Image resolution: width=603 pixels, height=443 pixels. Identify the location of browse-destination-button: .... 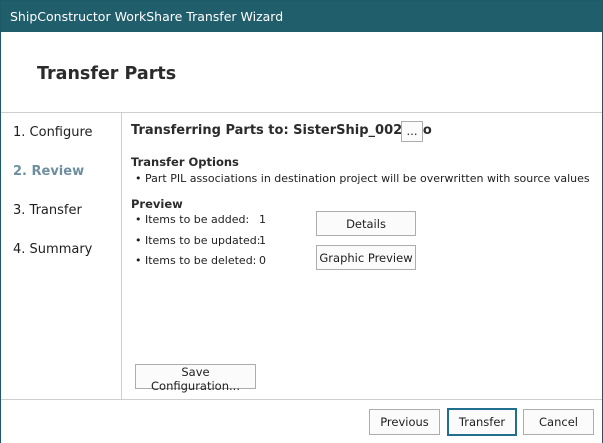
(412, 131).